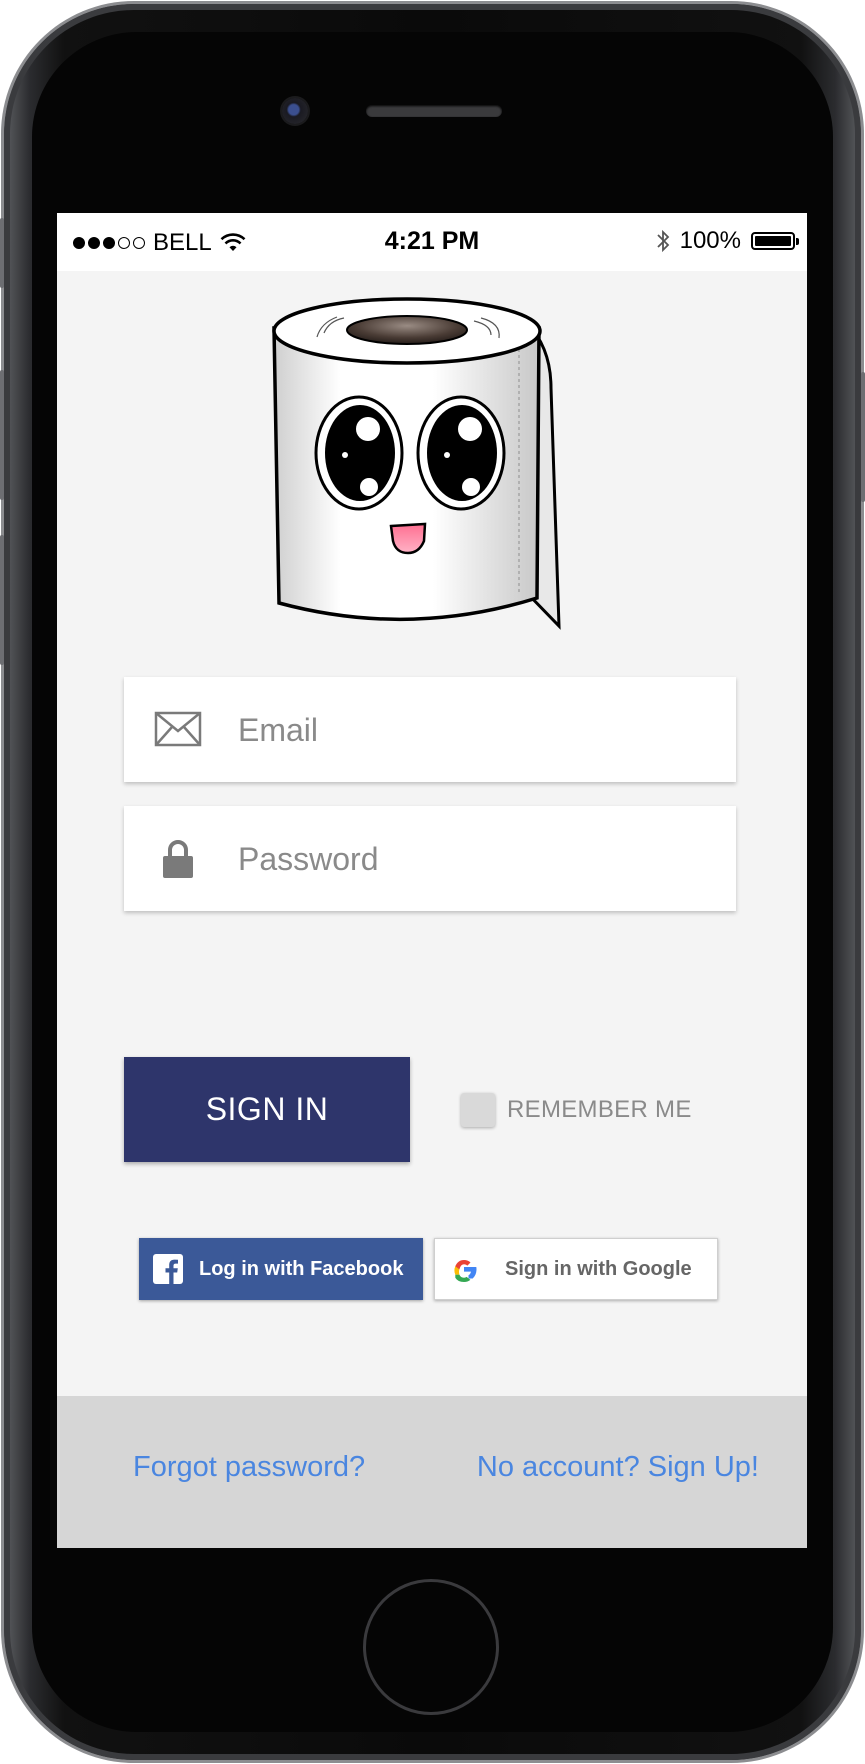 This screenshot has width=865, height=1764. What do you see at coordinates (267, 1109) in the screenshot?
I see `sign-in-button: SIGN IN` at bounding box center [267, 1109].